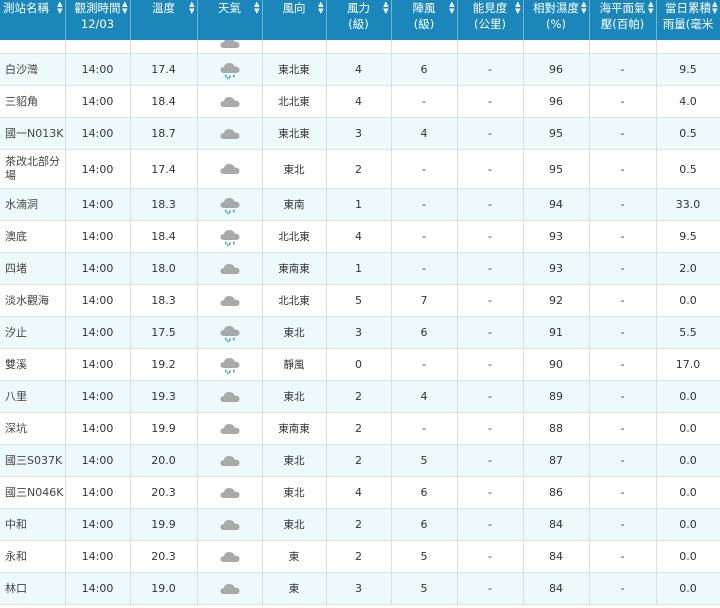 Image resolution: width=720 pixels, height=608 pixels. I want to click on column-header-sublabel: 雨量(毫米, so click(688, 24).